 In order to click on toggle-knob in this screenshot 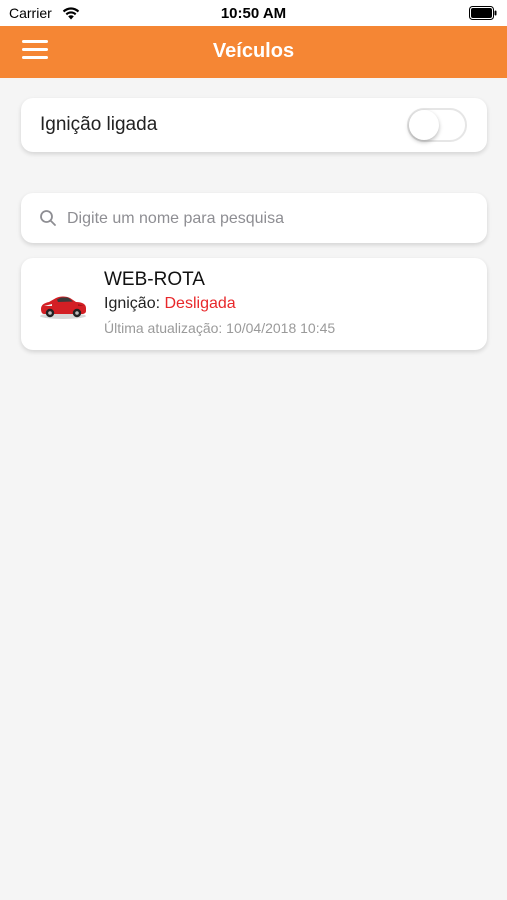, I will do `click(424, 125)`.